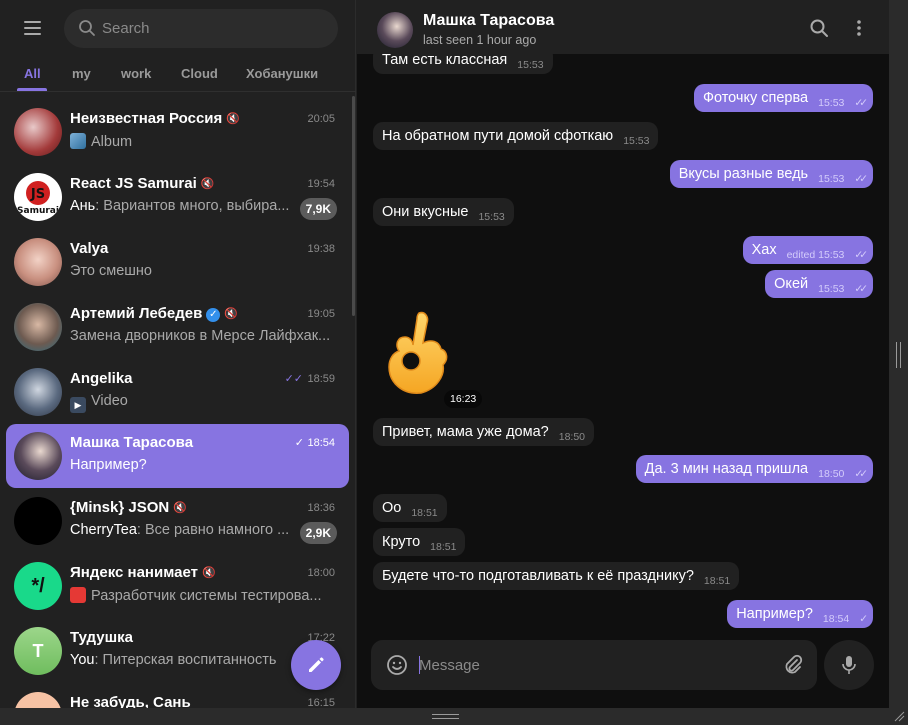 This screenshot has height=725, width=908. Describe the element at coordinates (177, 262) in the screenshot. I see `chat-item: Valya 19:38 Это смешно` at that location.